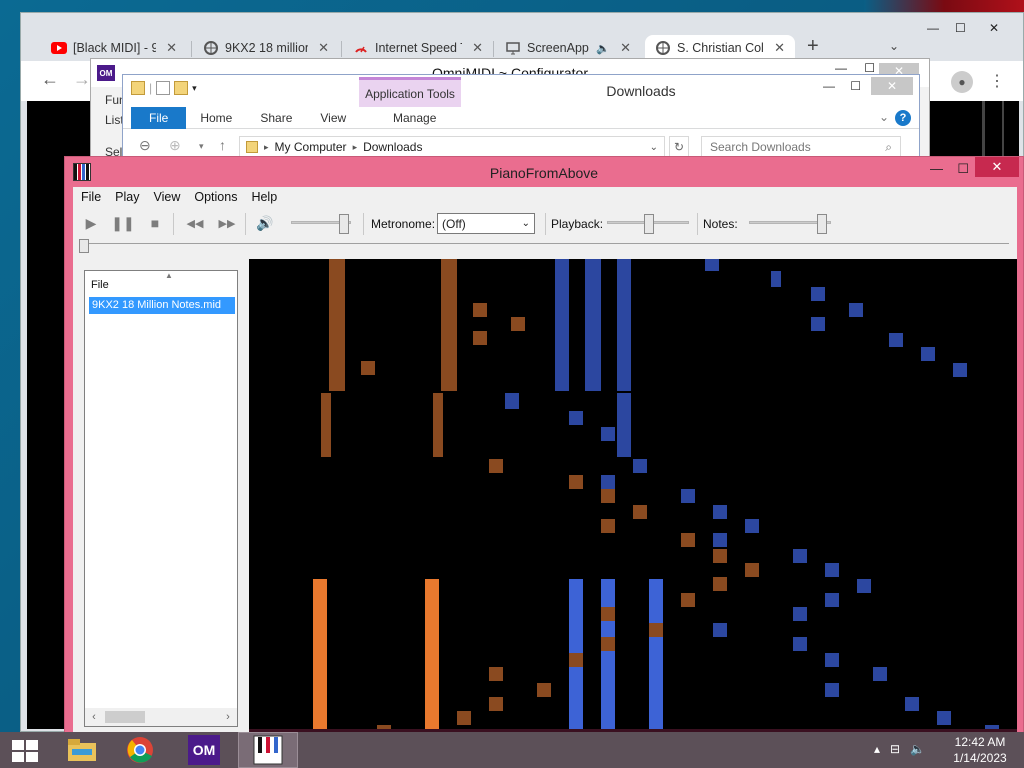  What do you see at coordinates (577, 224) in the screenshot?
I see `playback-label: Playback:` at bounding box center [577, 224].